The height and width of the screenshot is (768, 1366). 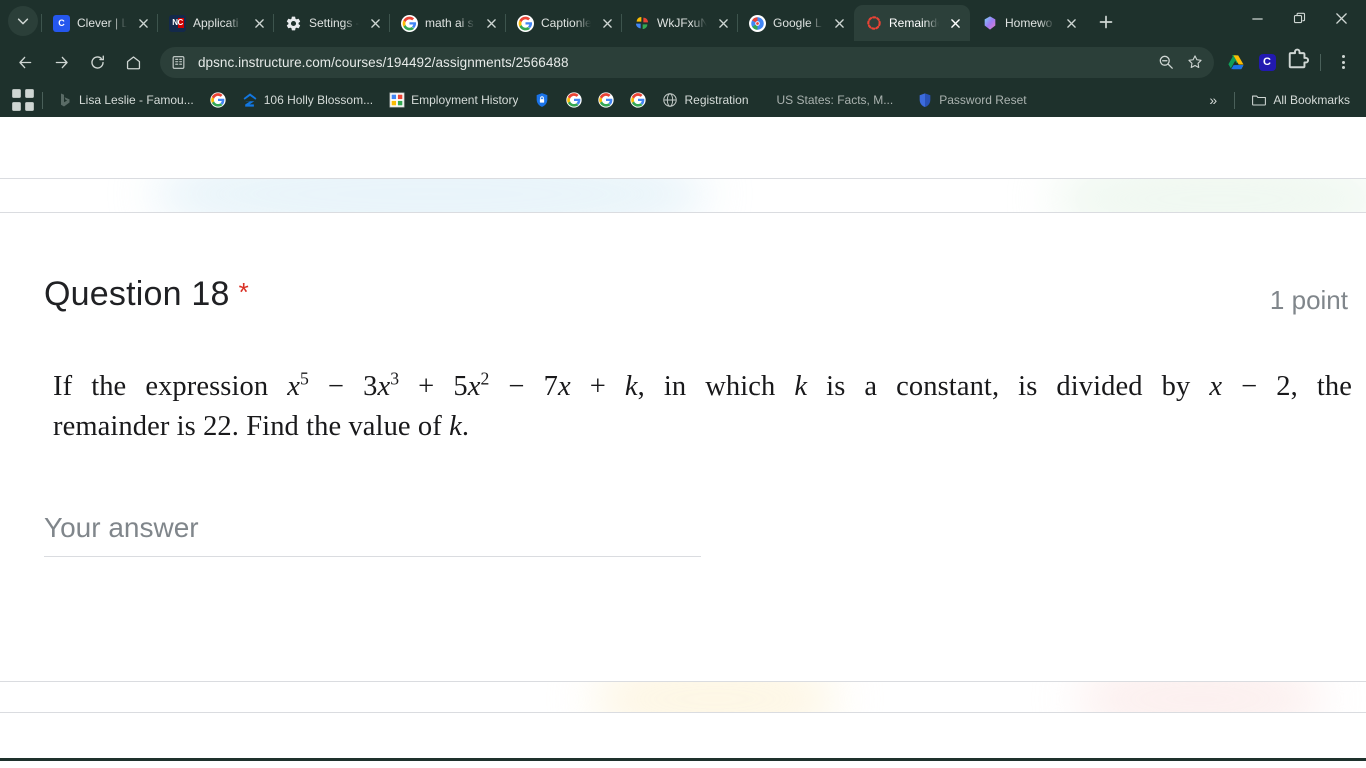 I want to click on extensions-area: C, so click(x=1289, y=62).